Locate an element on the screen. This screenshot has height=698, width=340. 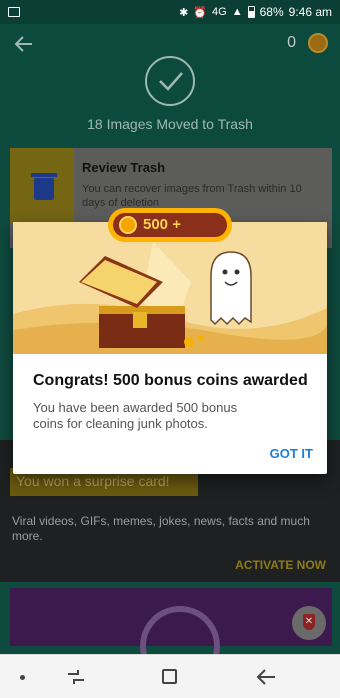
image-notification-icon is located at coordinates (14, 12).